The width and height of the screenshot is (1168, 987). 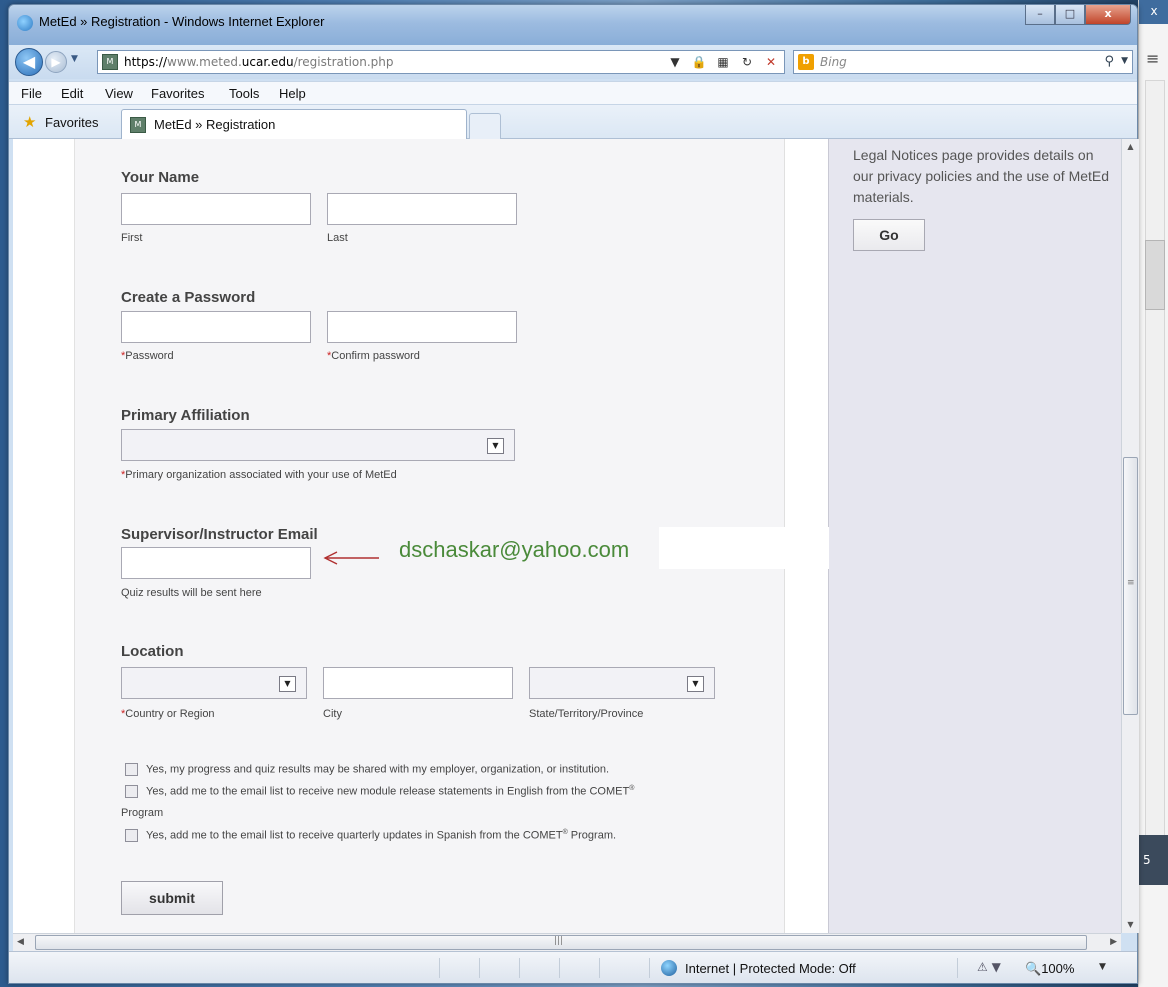 I want to click on zoom-value: 100%, so click(x=1058, y=968).